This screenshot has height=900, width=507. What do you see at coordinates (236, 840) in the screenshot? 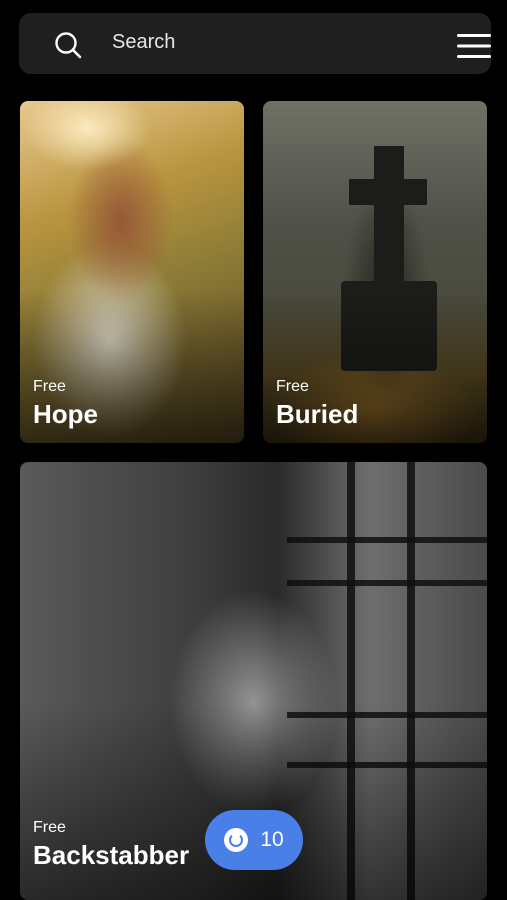
I see `coin-icon` at bounding box center [236, 840].